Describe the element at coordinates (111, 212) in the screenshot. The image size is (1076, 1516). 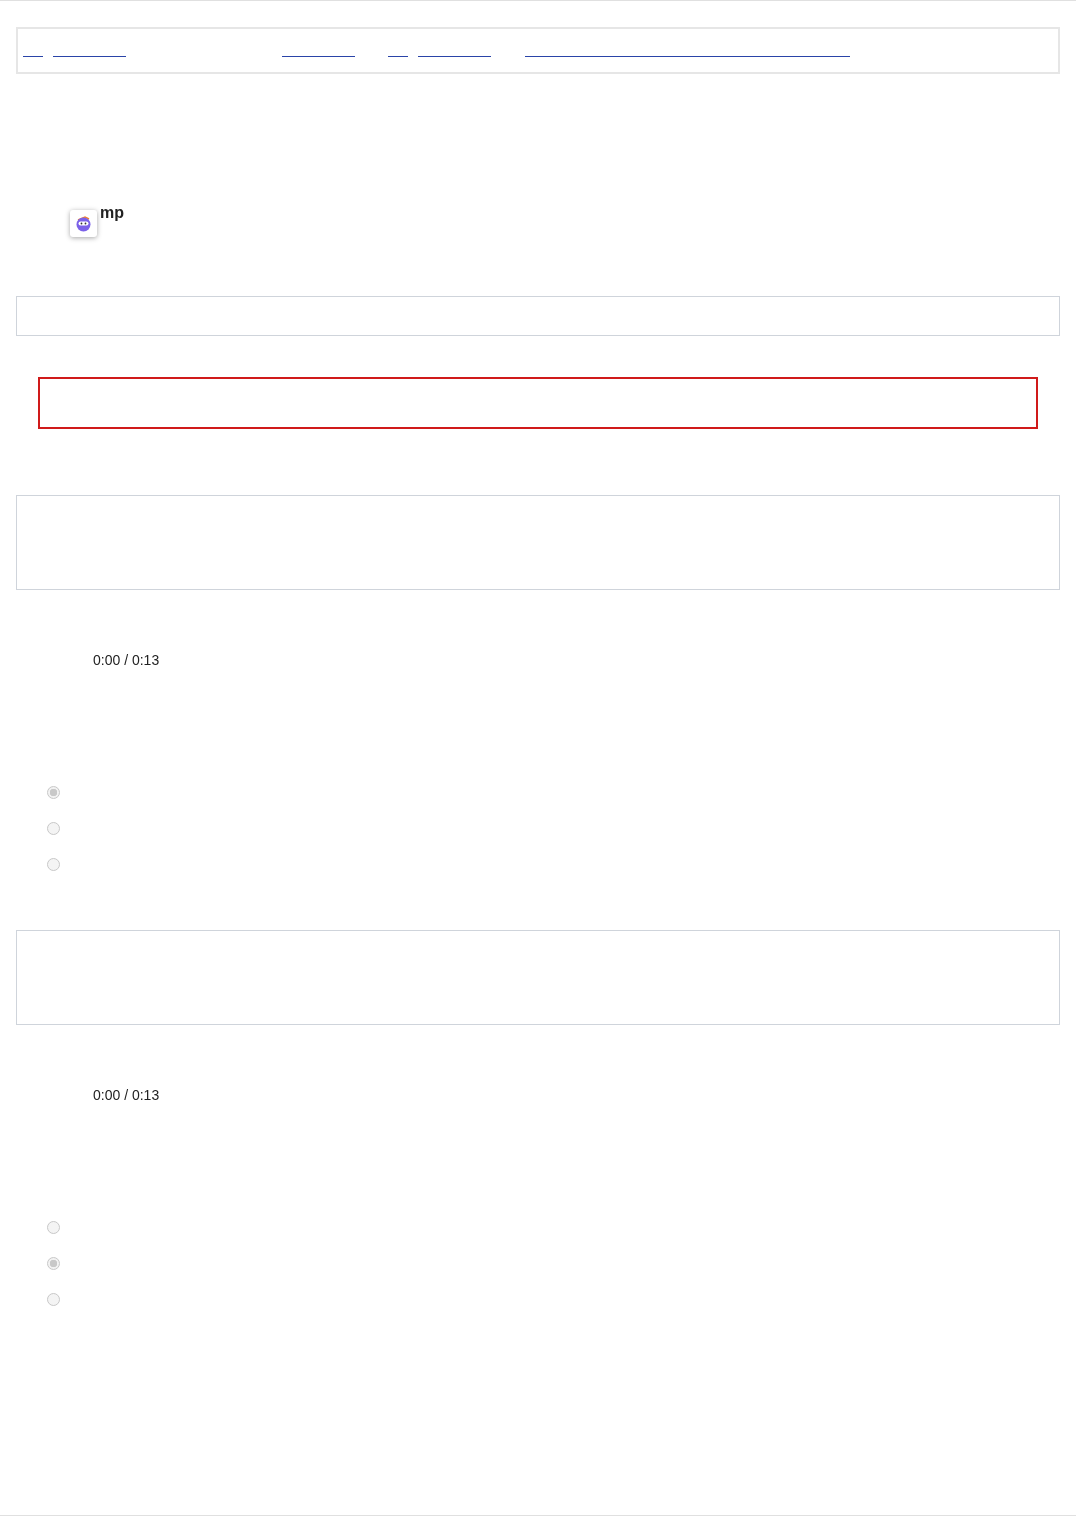
I see `heading: mp` at that location.